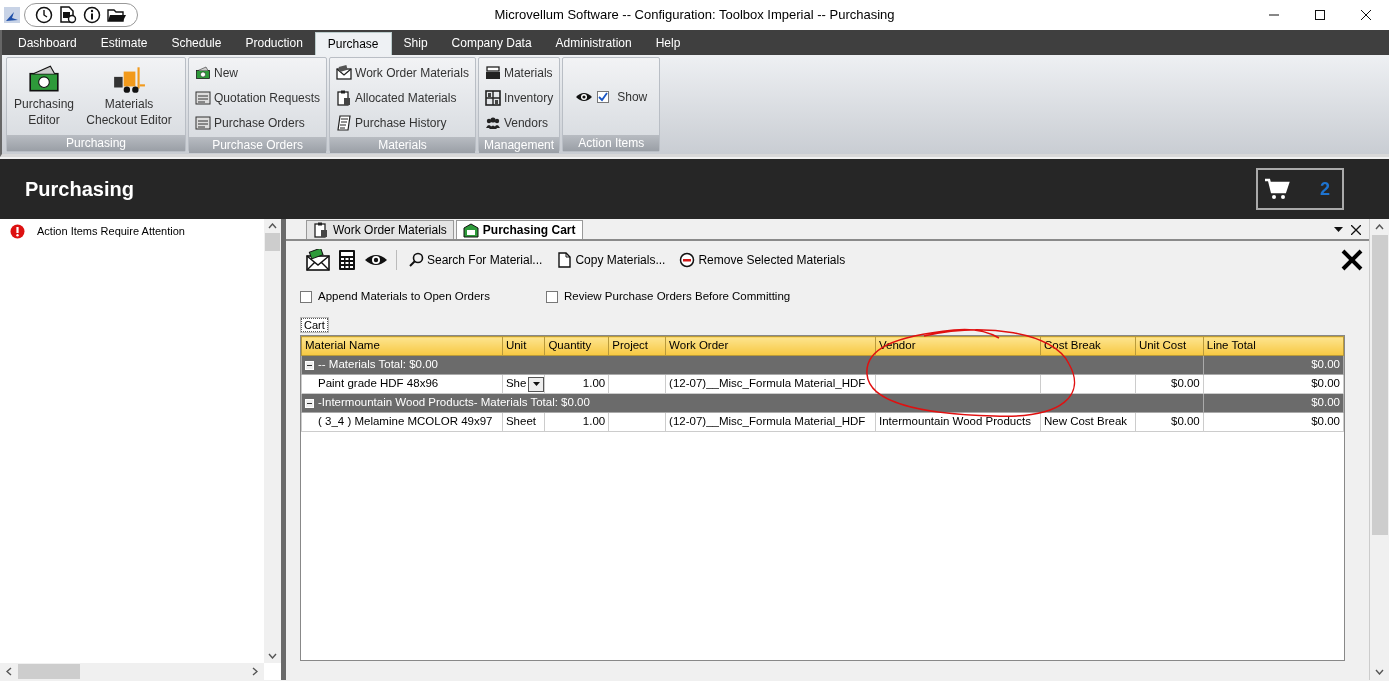  Describe the element at coordinates (1338, 230) in the screenshot. I see `dropdown-icon` at that location.